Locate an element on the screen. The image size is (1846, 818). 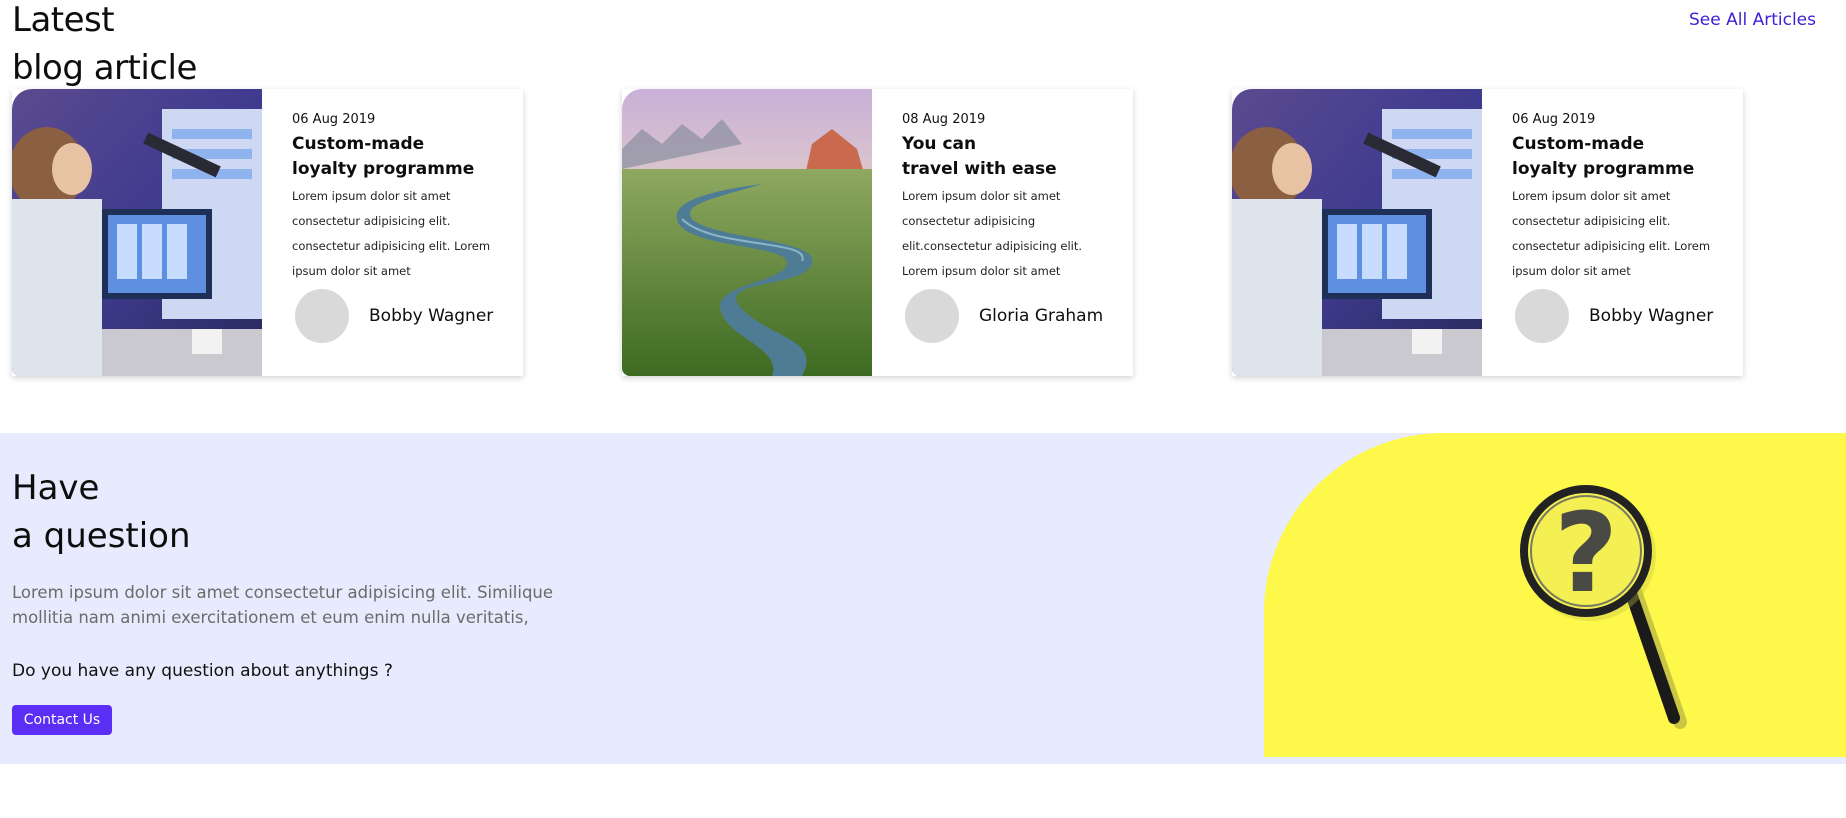
card-author: Gloria Graham is located at coordinates (1004, 316).